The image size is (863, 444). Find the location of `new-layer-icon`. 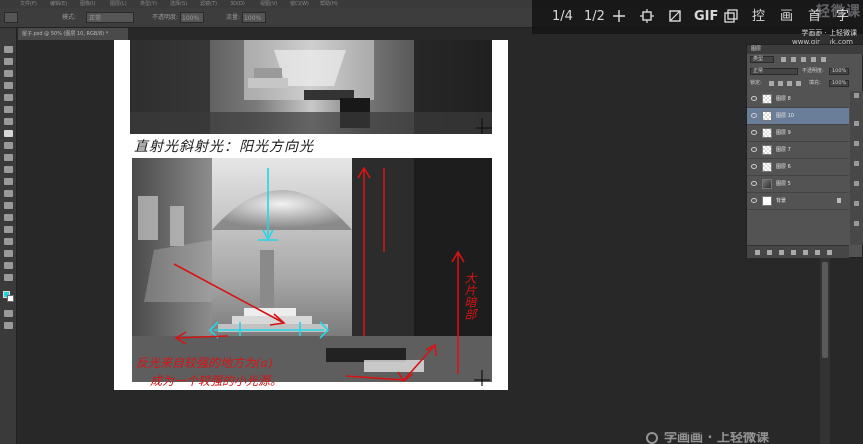

new-layer-icon is located at coordinates (817, 252).